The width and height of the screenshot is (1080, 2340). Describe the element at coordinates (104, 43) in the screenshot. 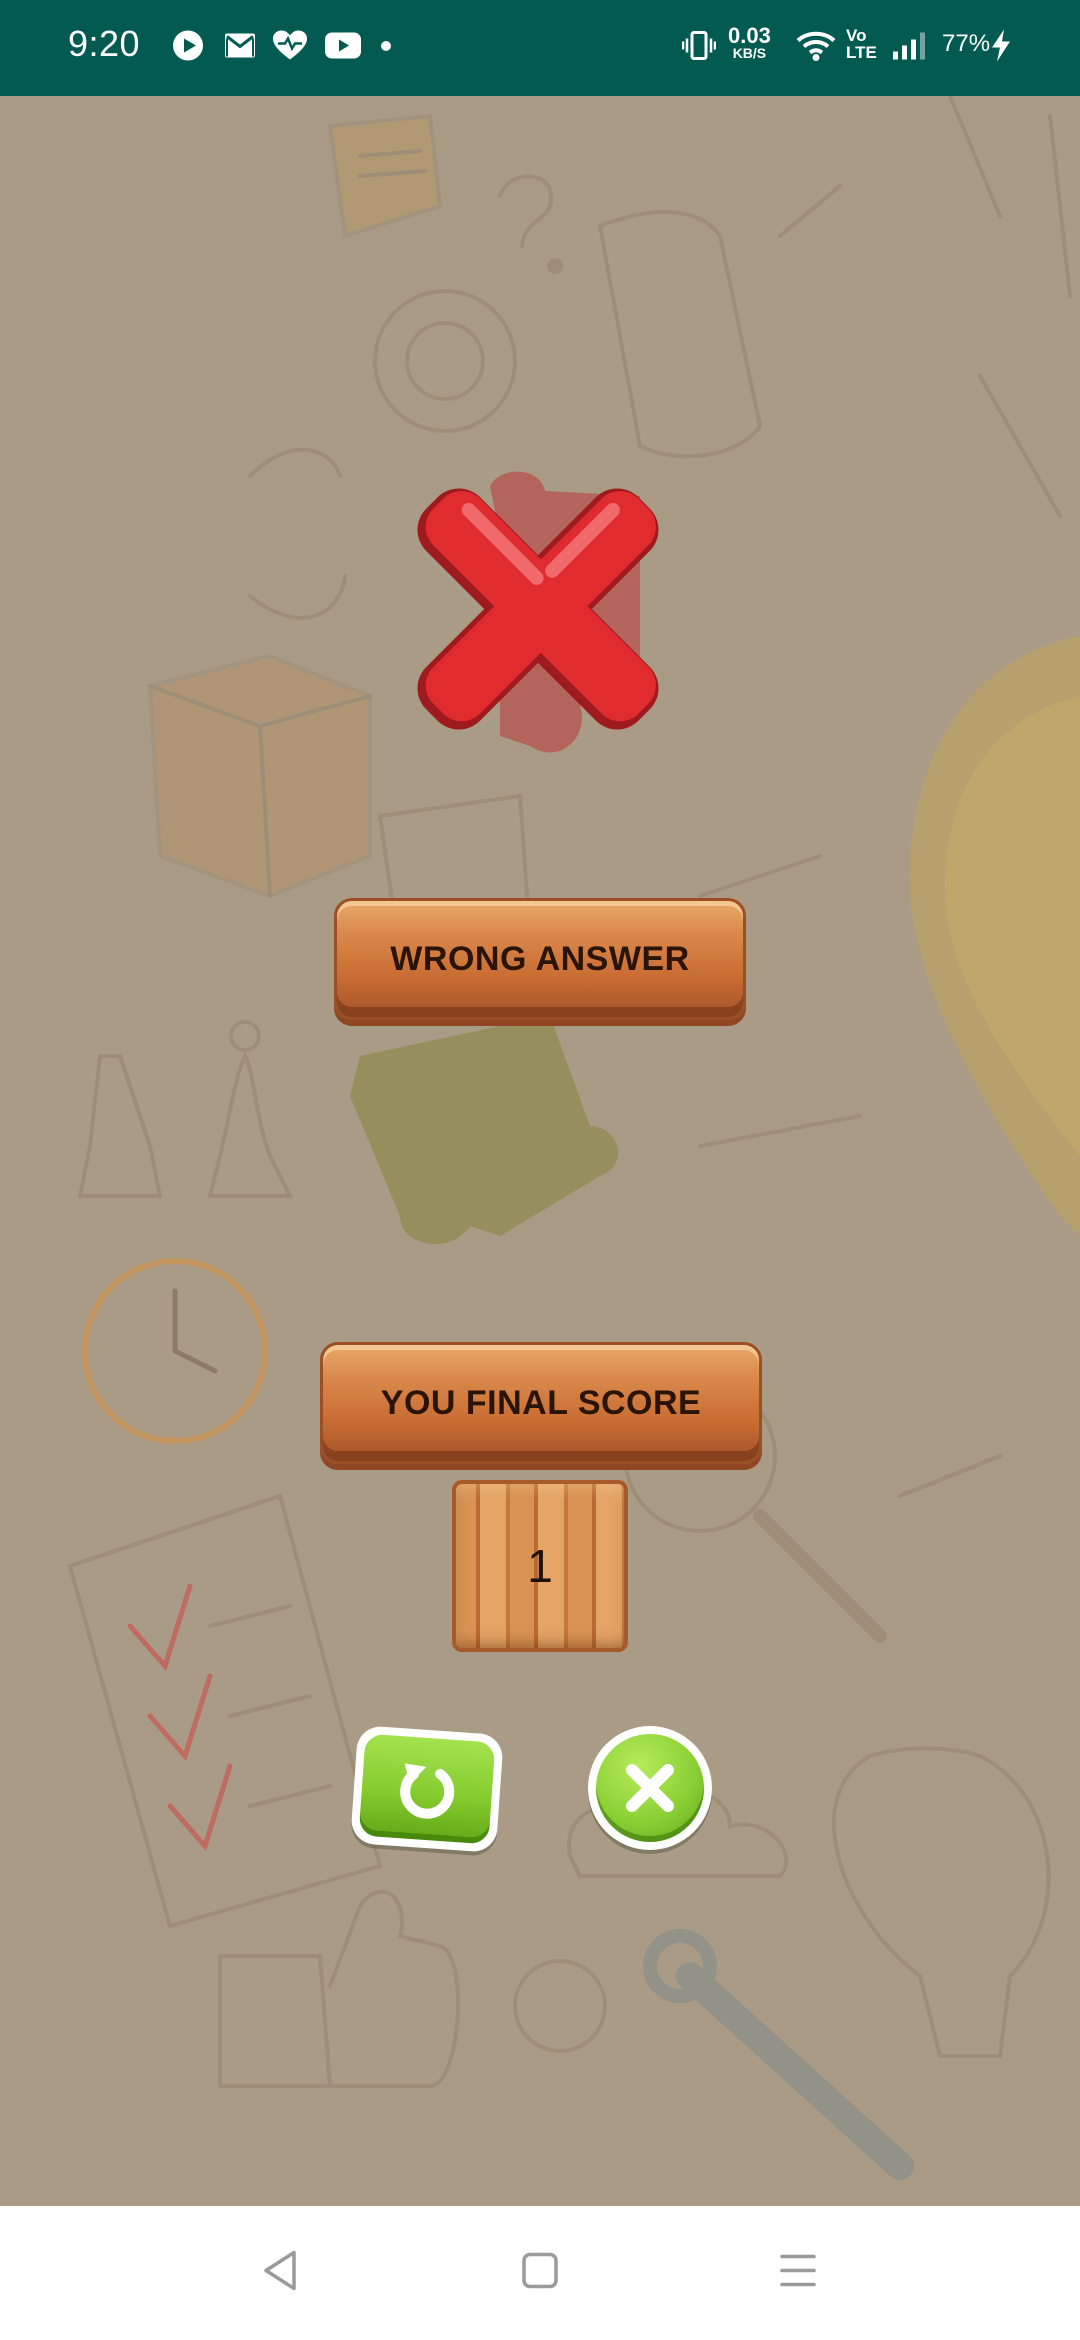

I see `status-time: 9:20` at that location.